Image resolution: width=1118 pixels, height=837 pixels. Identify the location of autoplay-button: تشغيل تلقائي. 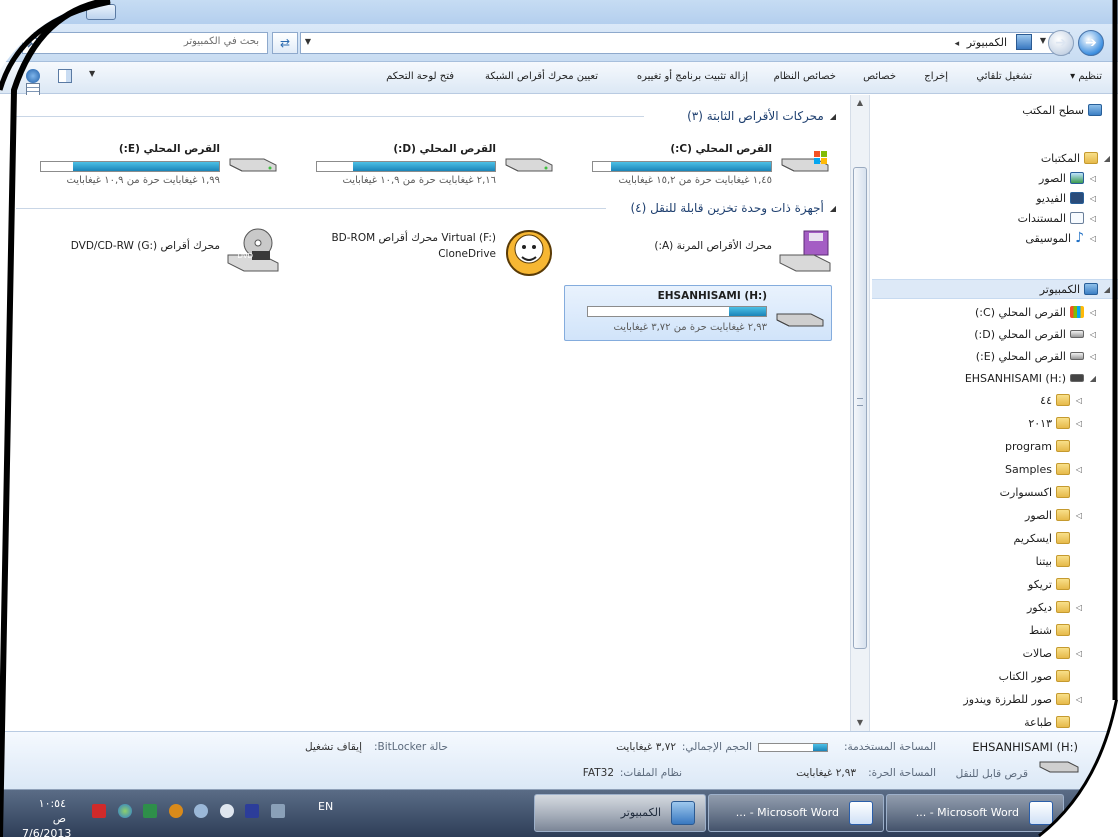
(1004, 76).